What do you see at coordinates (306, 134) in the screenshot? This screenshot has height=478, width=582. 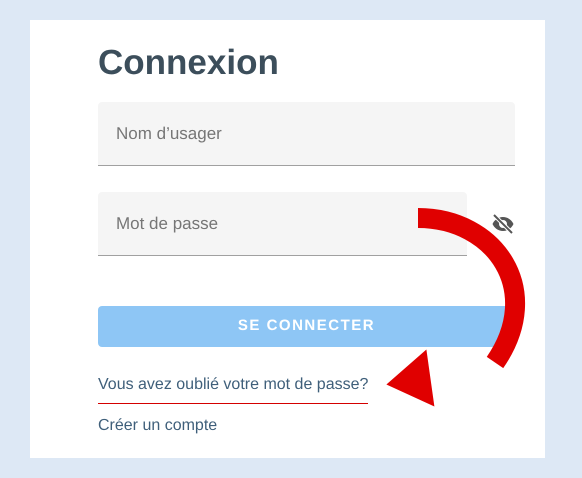 I see `username-field: Nom d’usager` at bounding box center [306, 134].